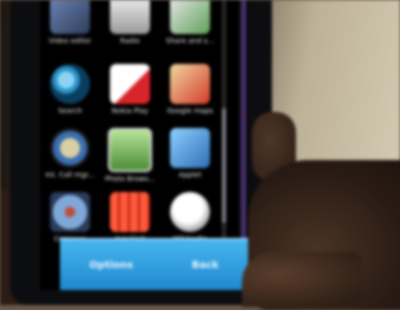 Image resolution: width=400 pixels, height=310 pixels. What do you see at coordinates (130, 84) in the screenshot?
I see `nokia-play-icon` at bounding box center [130, 84].